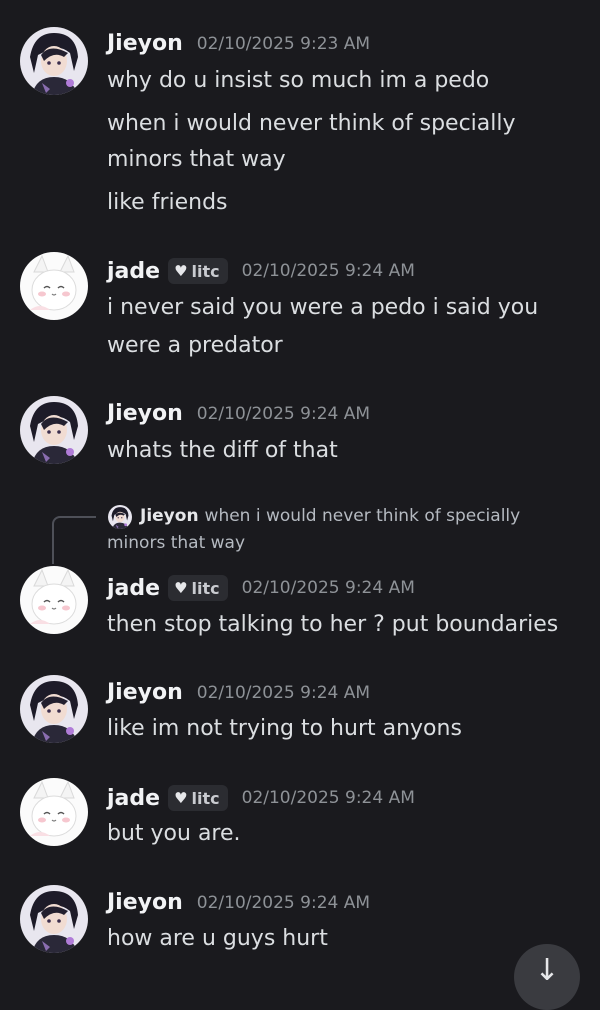 This screenshot has width=600, height=1010. I want to click on jump-to-bottom-button: ↓, so click(547, 977).